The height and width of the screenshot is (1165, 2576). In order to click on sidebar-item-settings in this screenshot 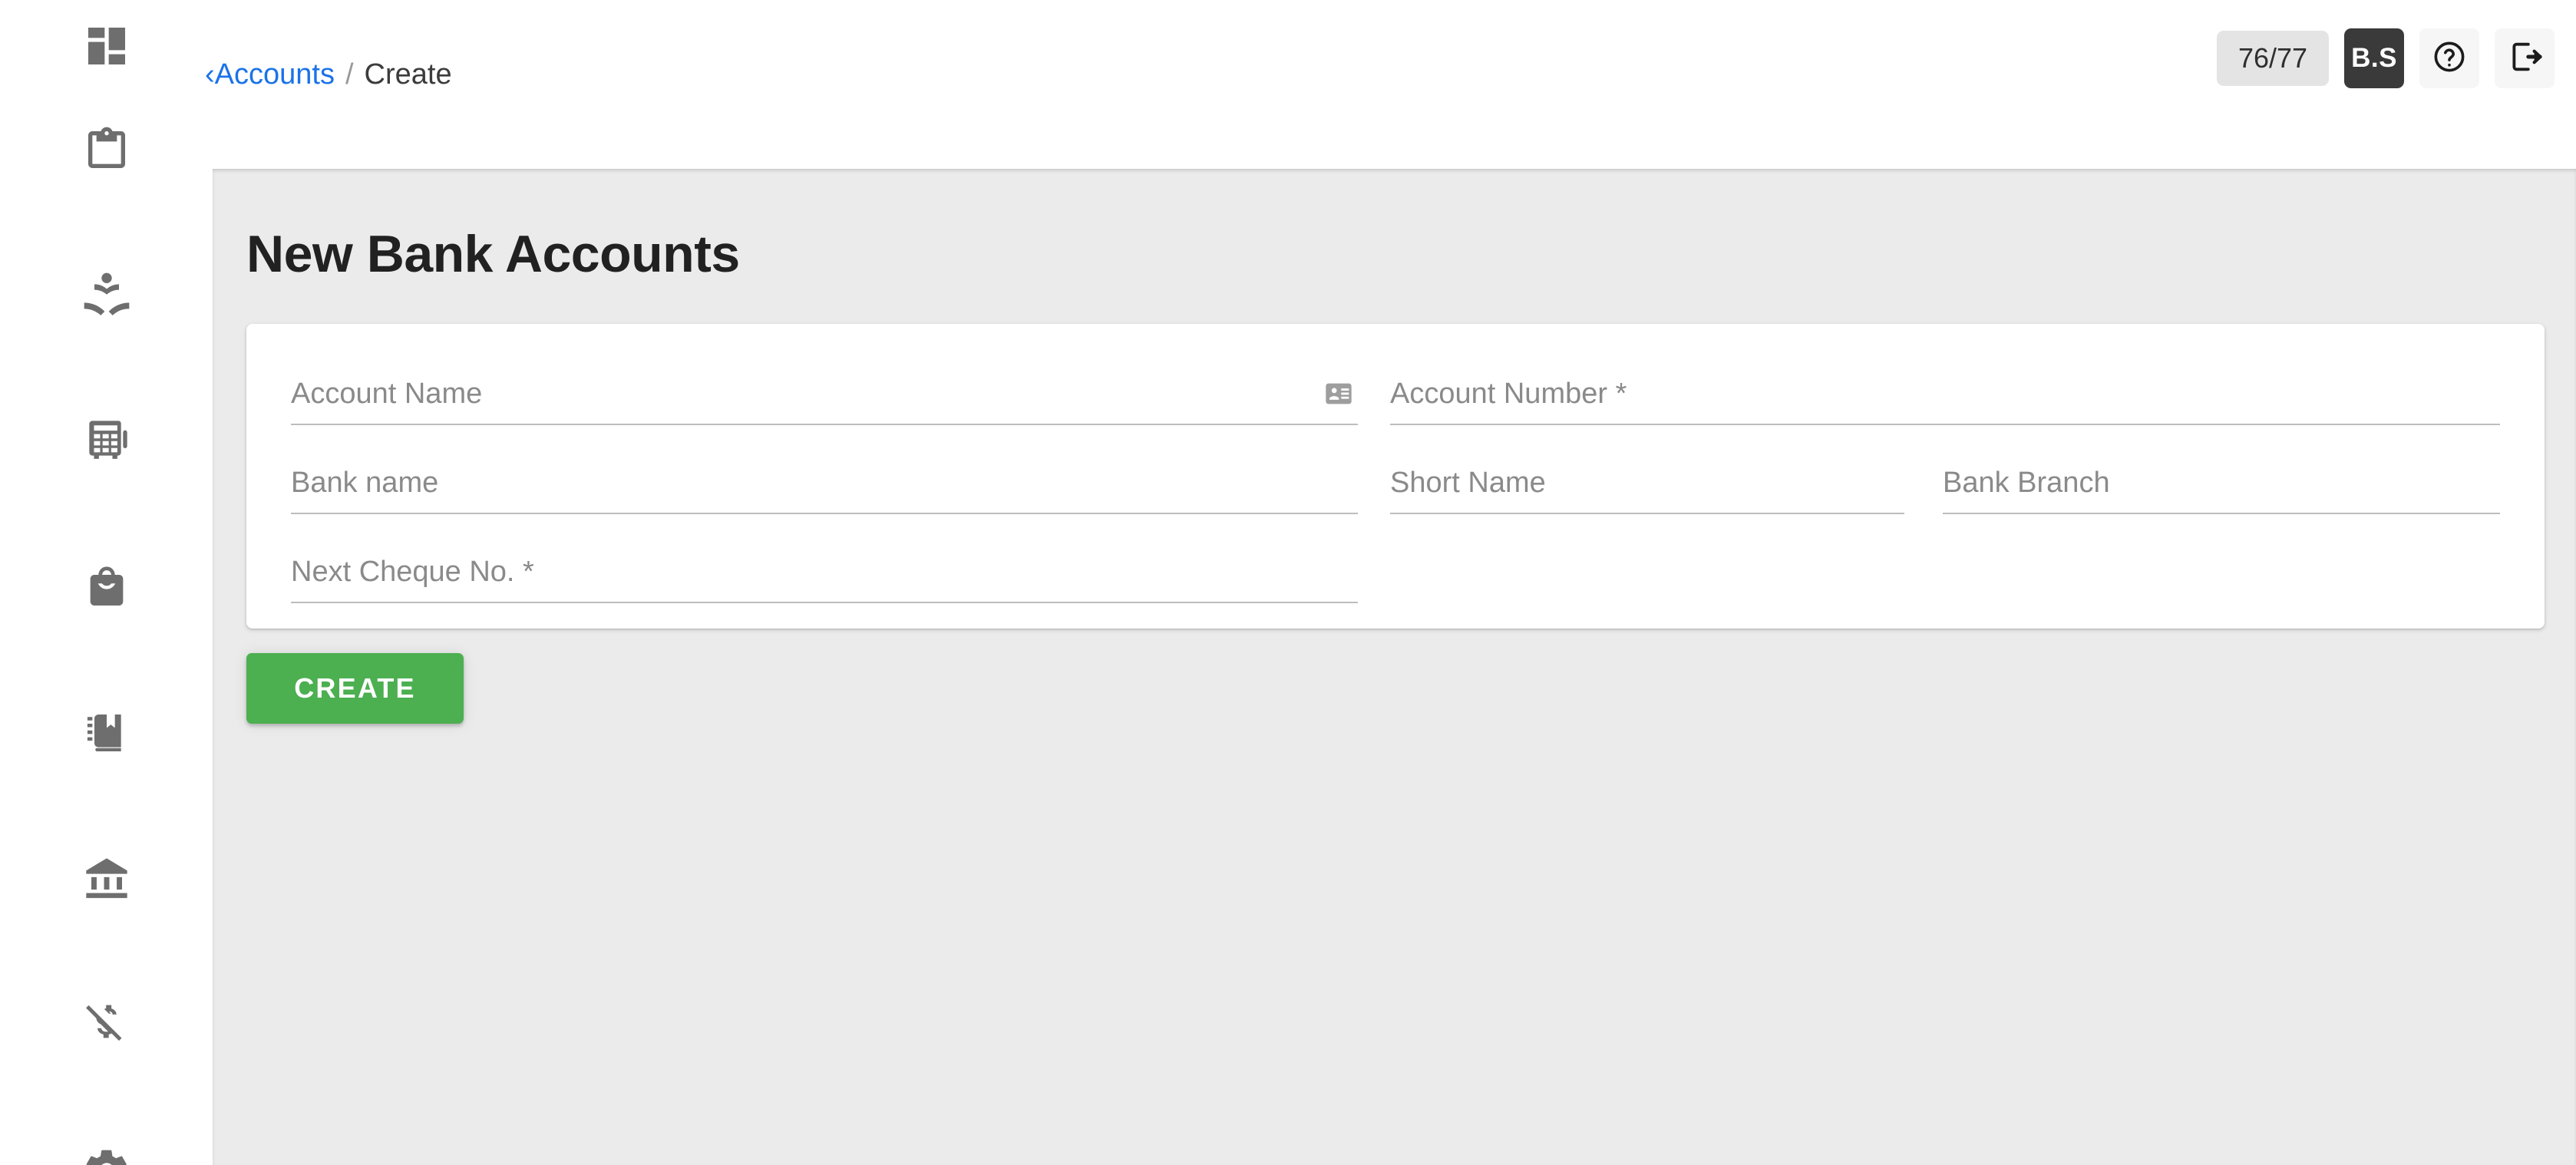, I will do `click(106, 1131)`.